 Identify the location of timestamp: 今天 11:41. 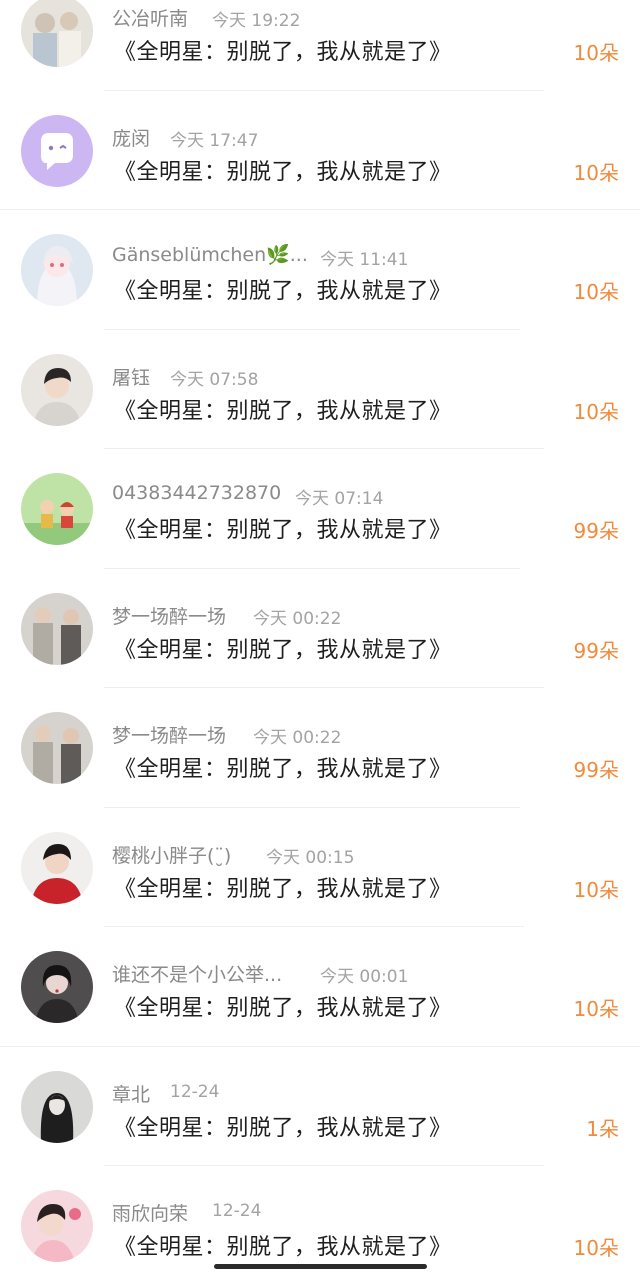
(364, 260).